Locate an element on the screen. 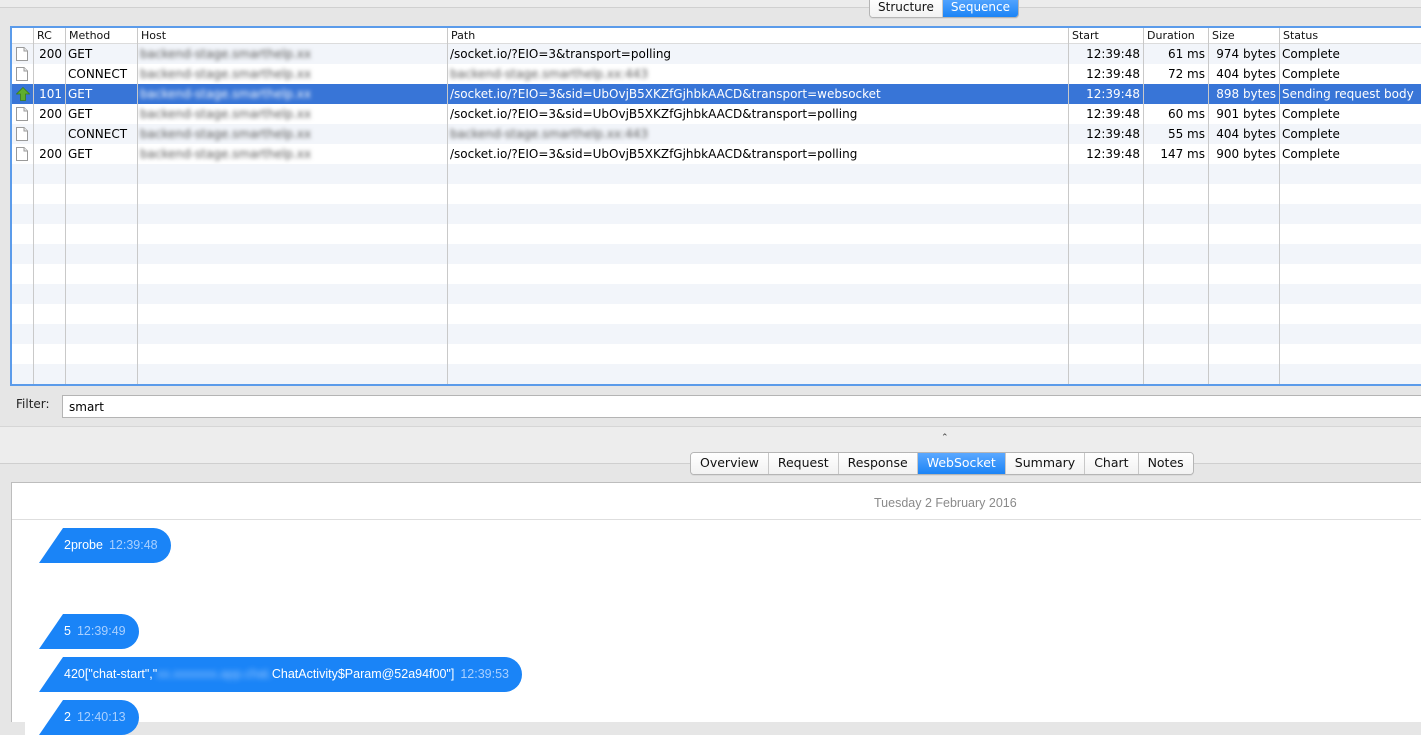 The image size is (1421, 735). cell-duration: 55 ms is located at coordinates (1175, 134).